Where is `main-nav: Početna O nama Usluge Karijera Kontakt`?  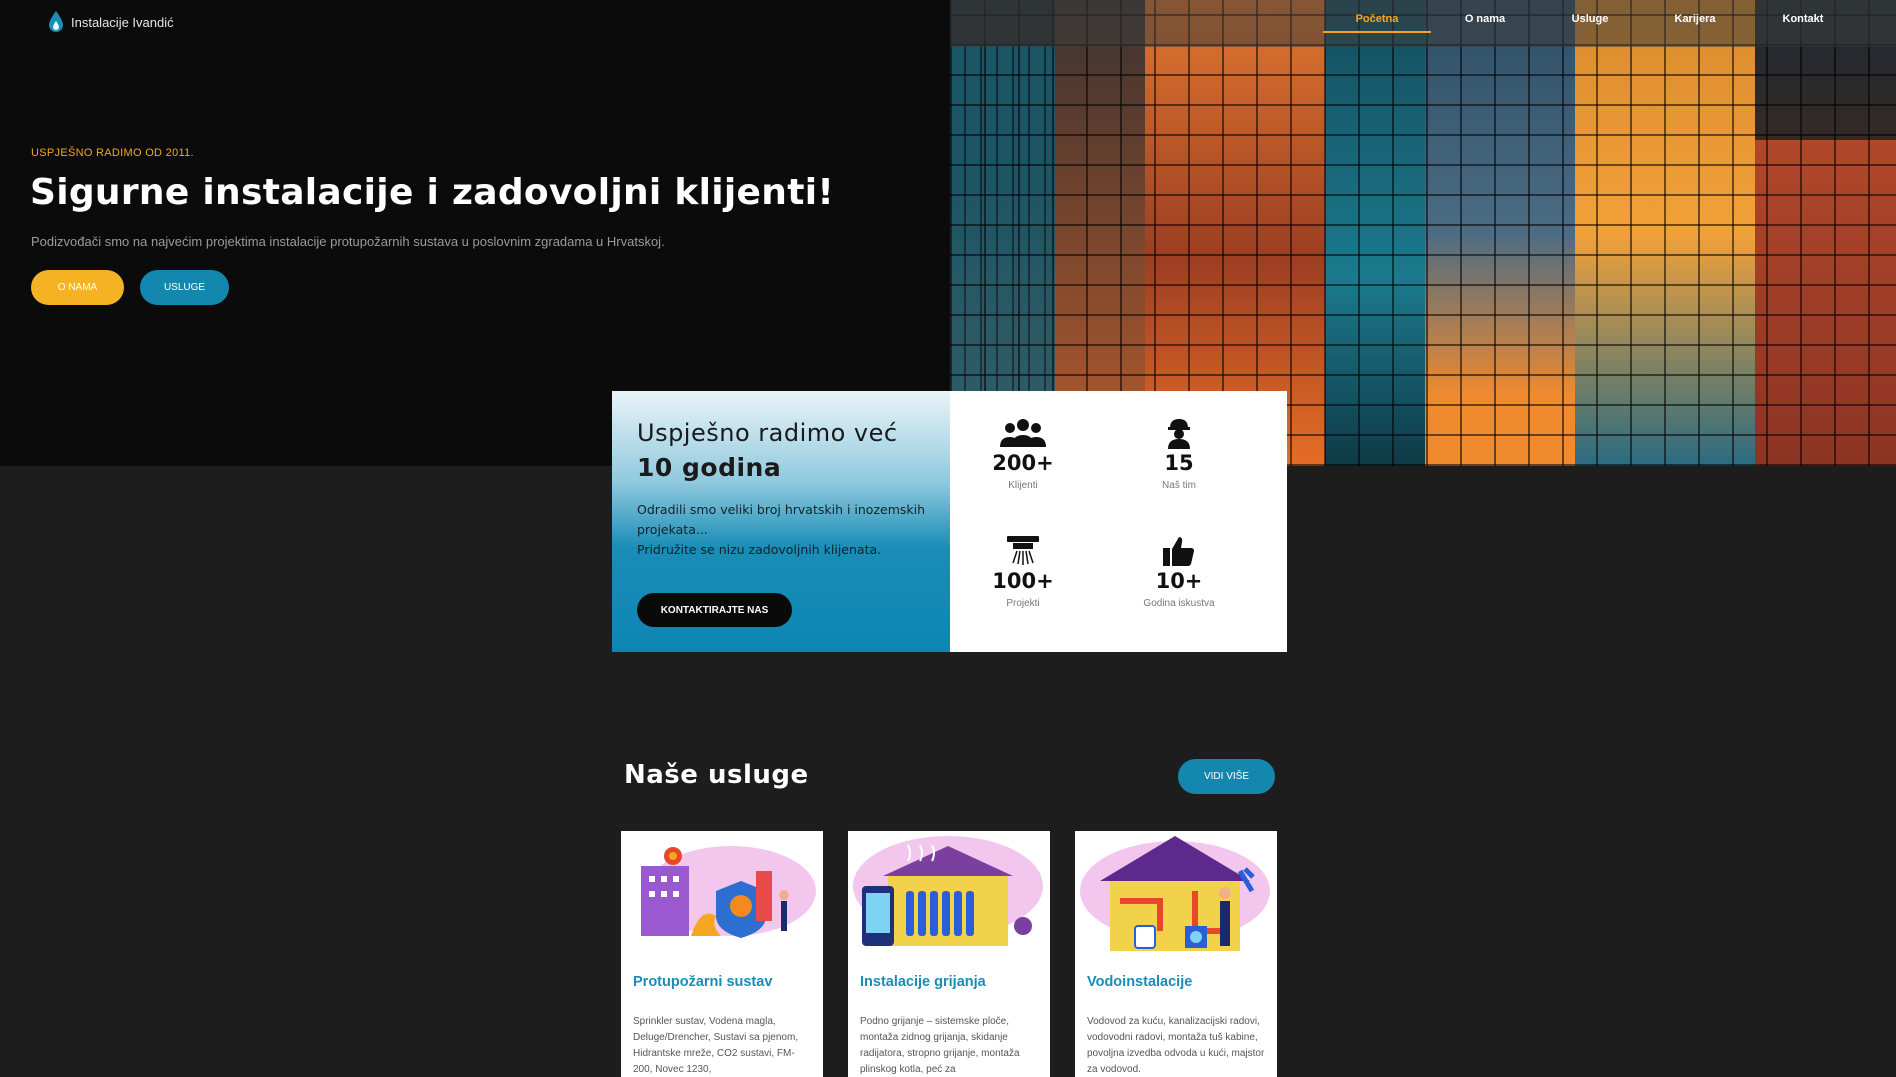 main-nav: Početna O nama Usluge Karijera Kontakt is located at coordinates (1590, 16).